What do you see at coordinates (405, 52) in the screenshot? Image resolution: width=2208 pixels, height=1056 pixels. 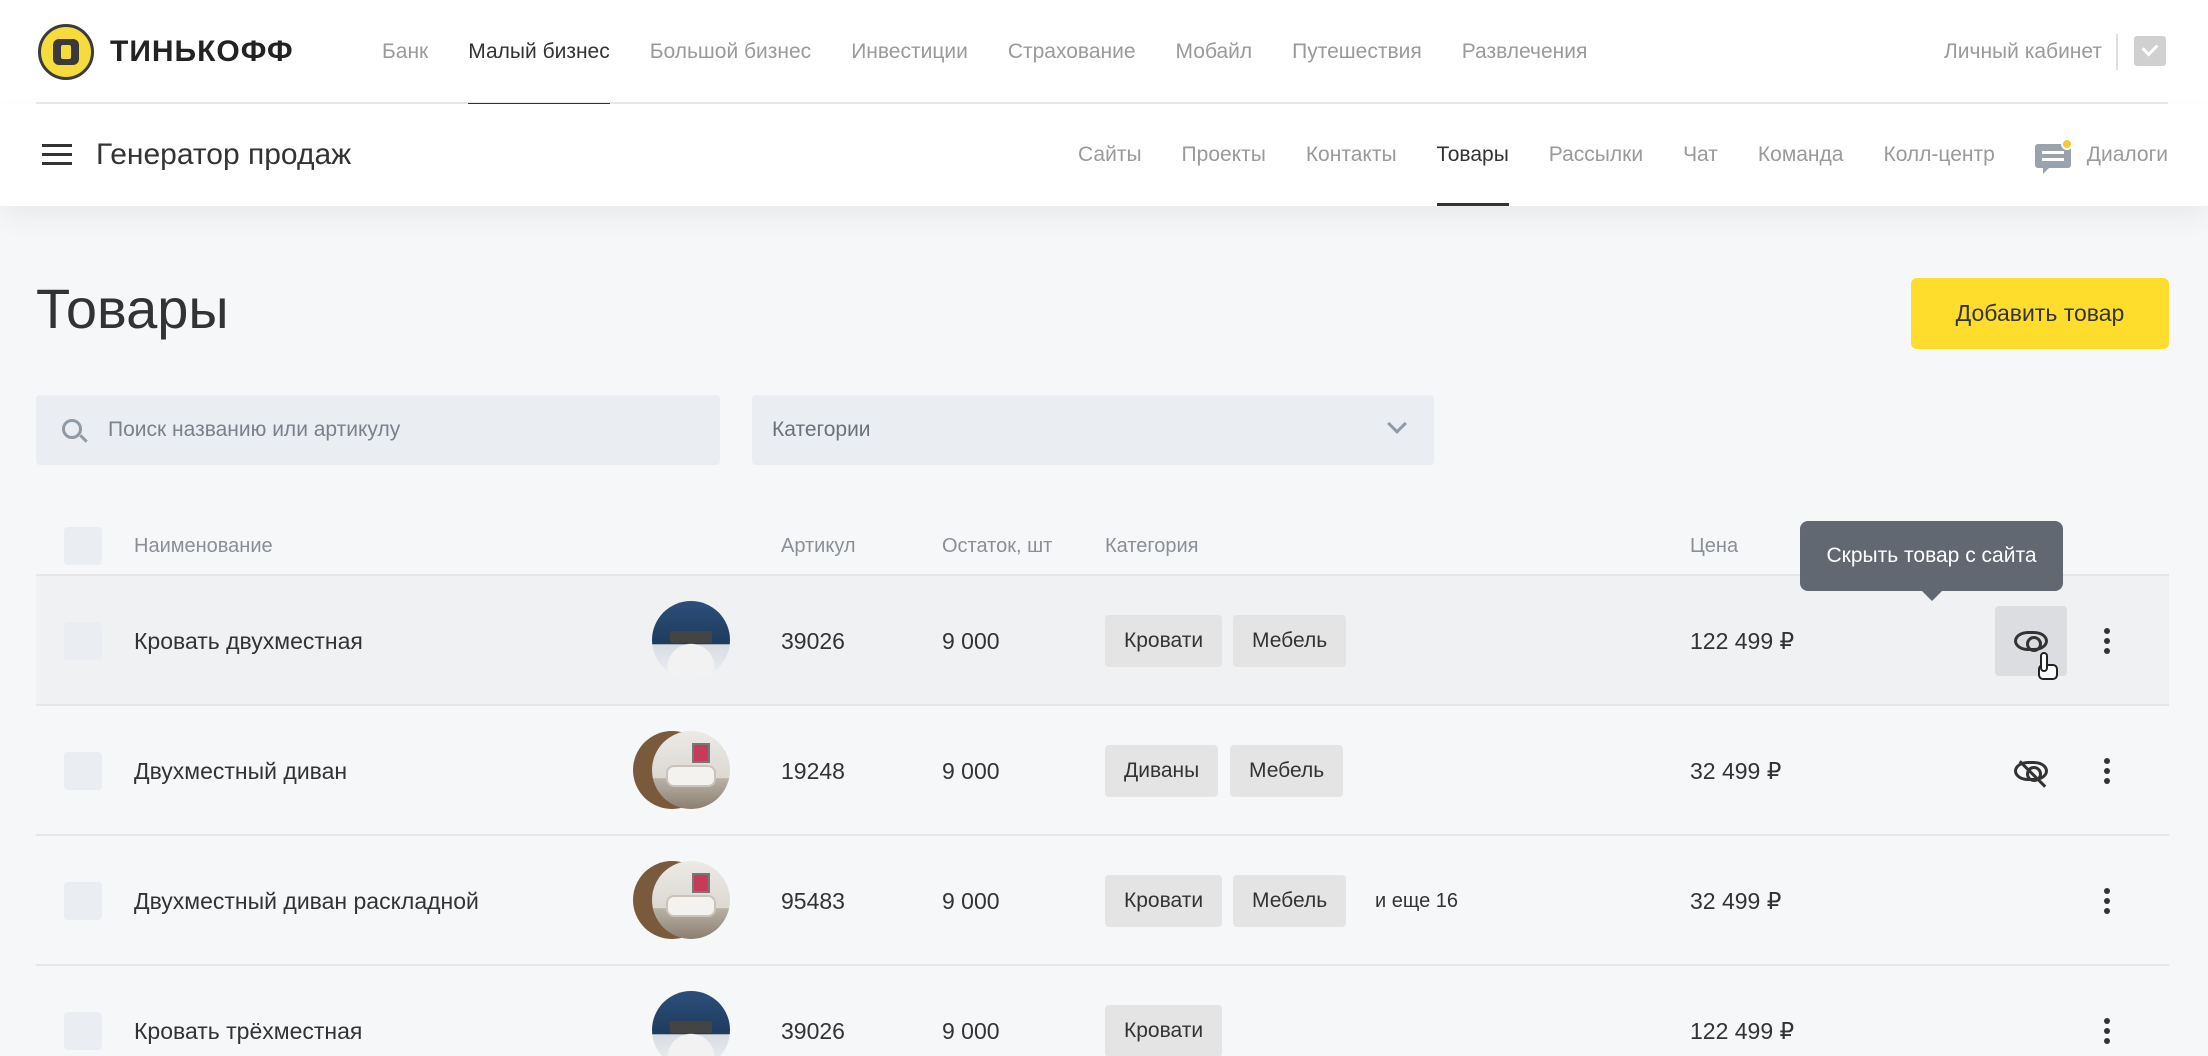 I see `top-nav-bank: Банк` at bounding box center [405, 52].